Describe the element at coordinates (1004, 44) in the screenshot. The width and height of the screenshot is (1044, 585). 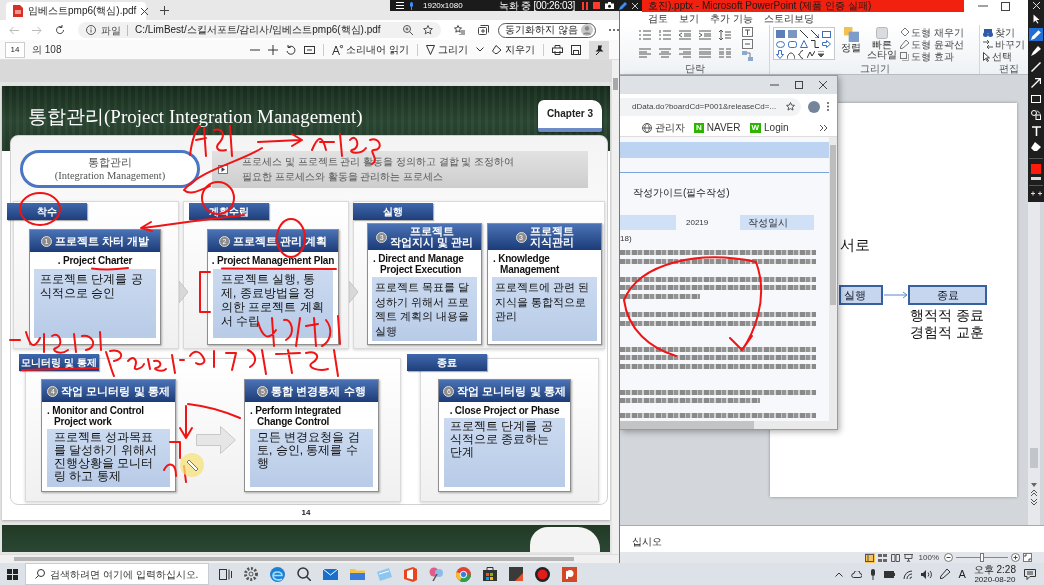
I see `ribbon-command: 바꾸기` at that location.